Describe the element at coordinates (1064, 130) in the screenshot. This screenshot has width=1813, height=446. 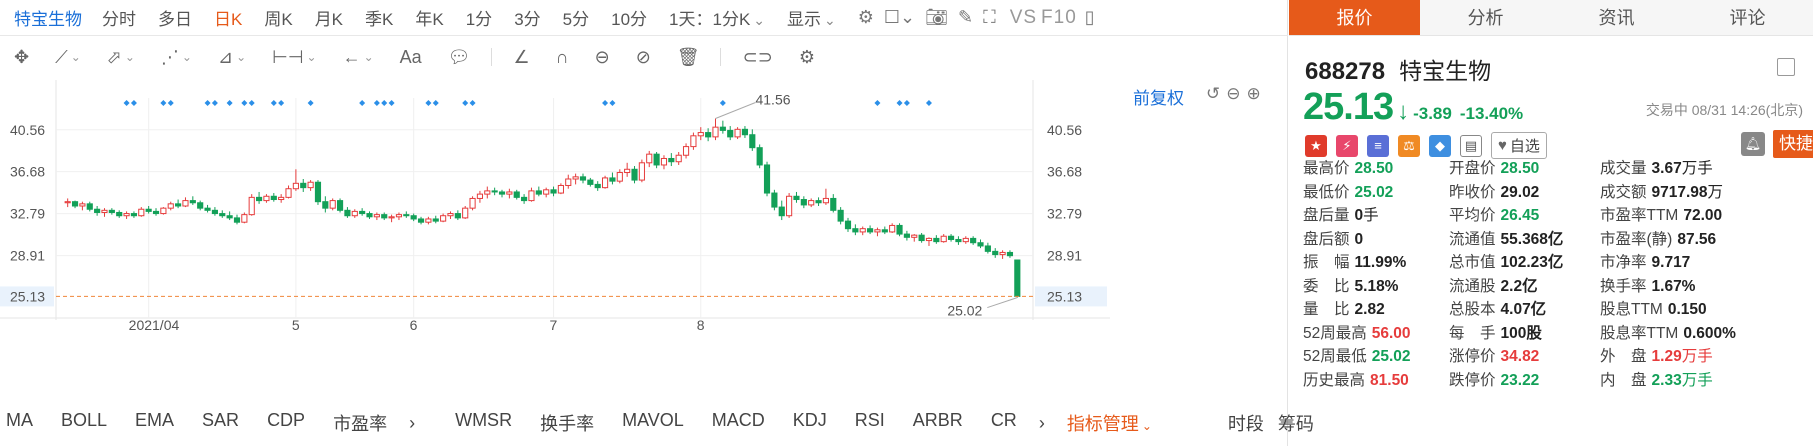
I see `y-tick-label: 40.56` at that location.